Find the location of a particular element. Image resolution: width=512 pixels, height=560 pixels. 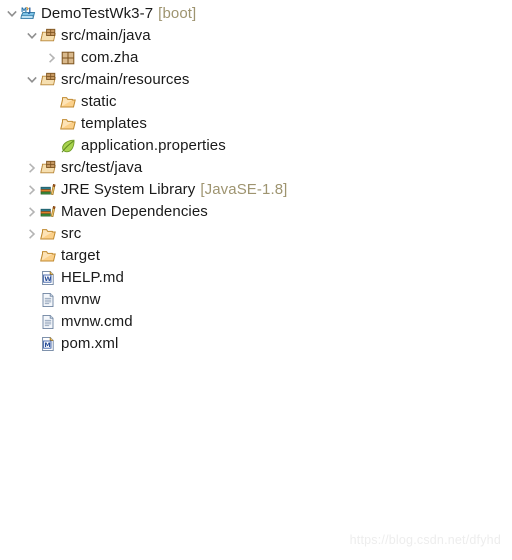

tree-item-label: application.properties is located at coordinates (153, 145).